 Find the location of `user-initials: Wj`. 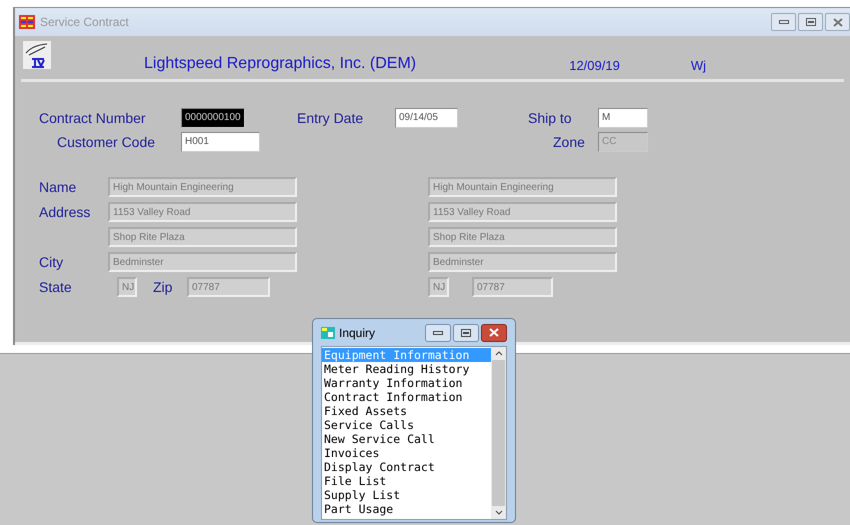

user-initials: Wj is located at coordinates (698, 65).